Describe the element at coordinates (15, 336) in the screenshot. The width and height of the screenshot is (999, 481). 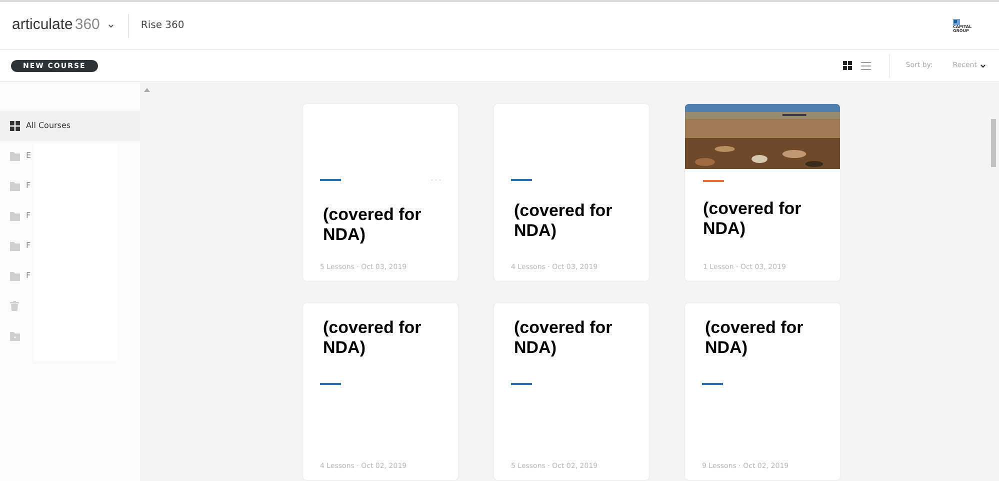
I see `add-folder-icon` at that location.